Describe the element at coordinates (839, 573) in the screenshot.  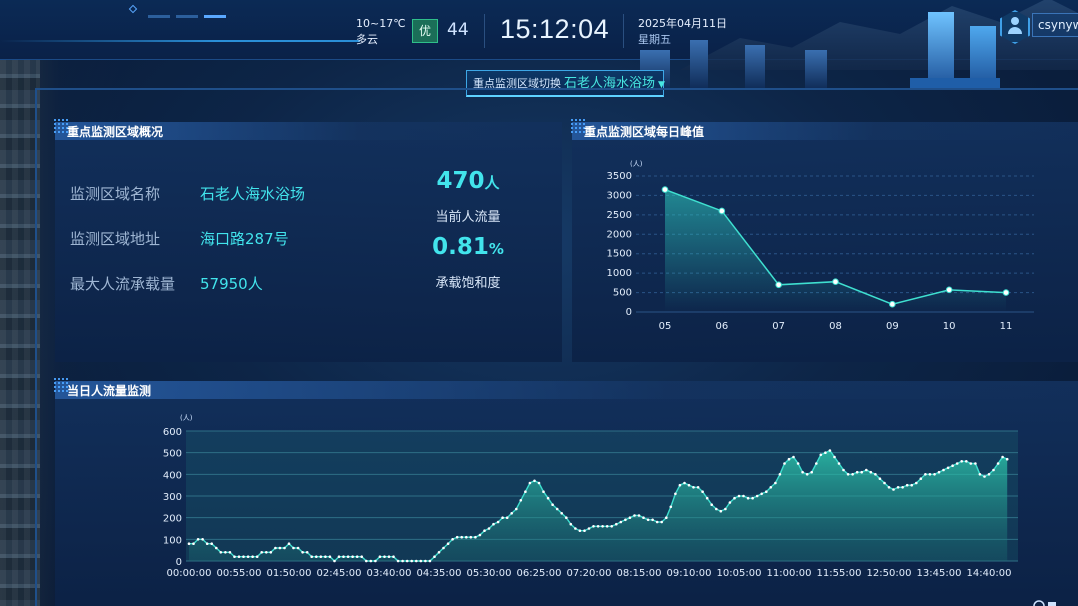
I see `x-tick-label: 11:55:00` at that location.